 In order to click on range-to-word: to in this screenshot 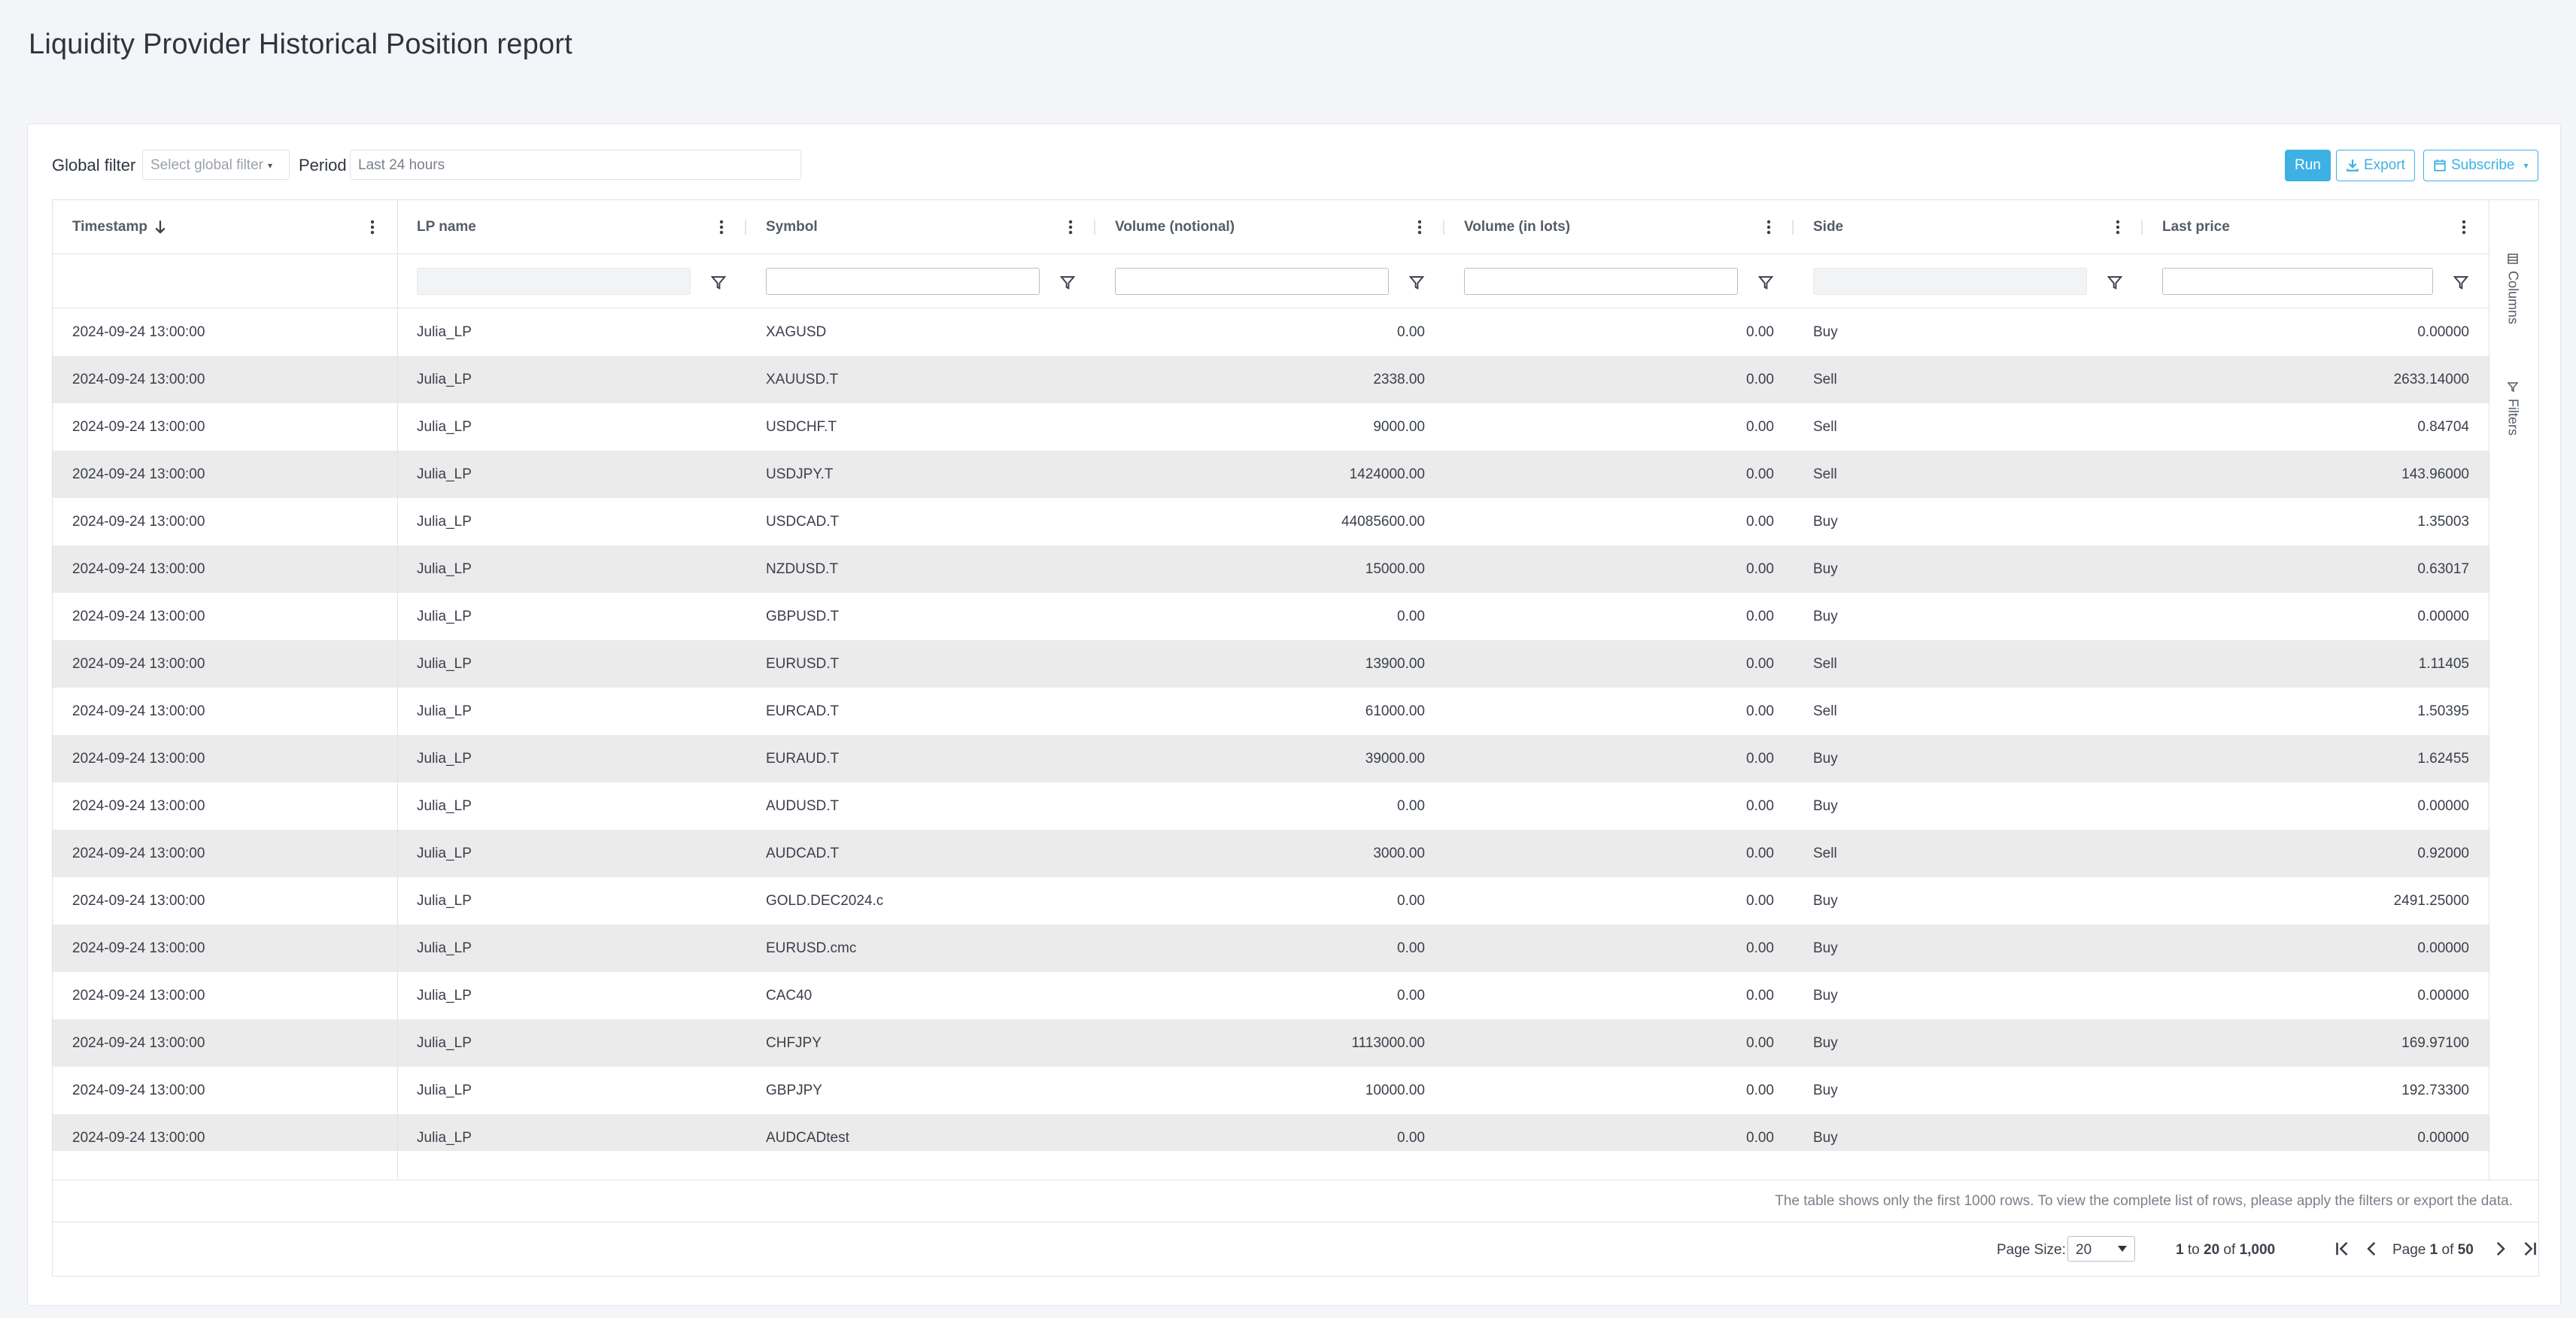, I will do `click(2194, 1250)`.